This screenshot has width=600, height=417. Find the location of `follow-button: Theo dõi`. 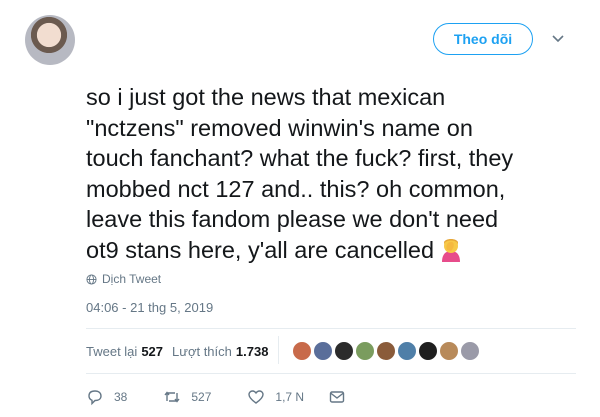

follow-button: Theo dõi is located at coordinates (483, 39).